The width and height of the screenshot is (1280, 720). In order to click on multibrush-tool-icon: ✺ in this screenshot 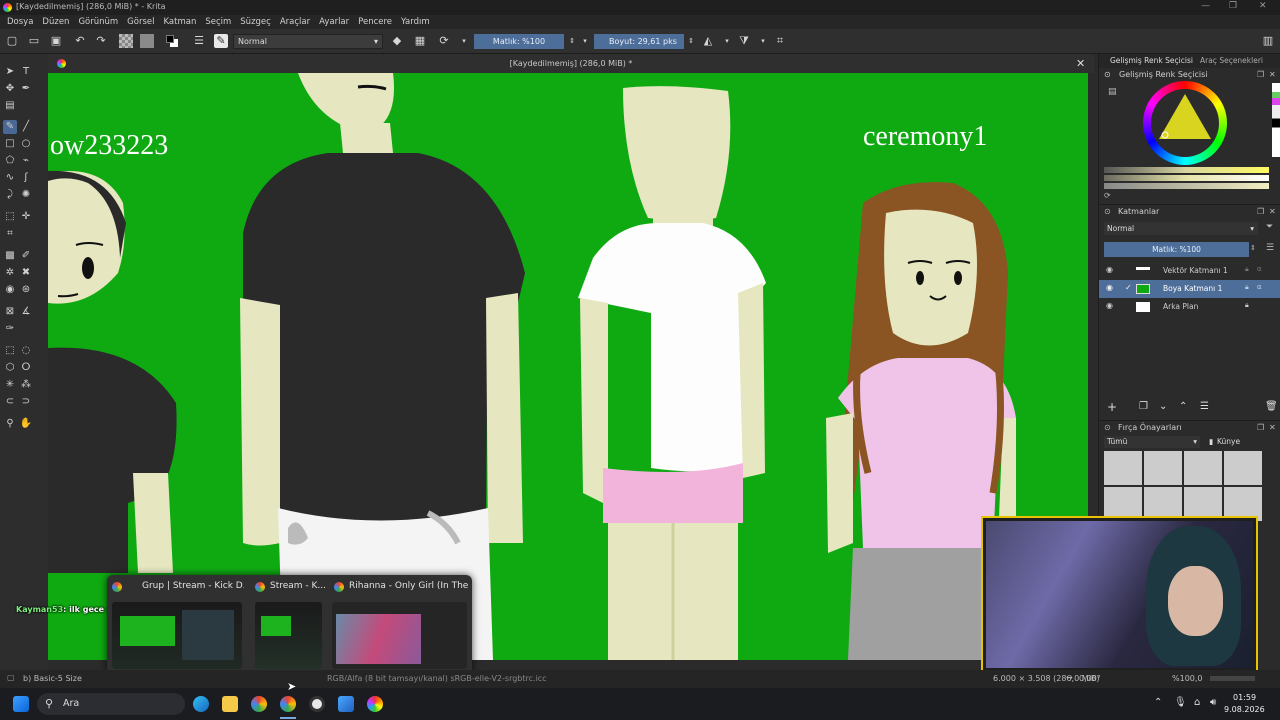, I will do `click(26, 195)`.